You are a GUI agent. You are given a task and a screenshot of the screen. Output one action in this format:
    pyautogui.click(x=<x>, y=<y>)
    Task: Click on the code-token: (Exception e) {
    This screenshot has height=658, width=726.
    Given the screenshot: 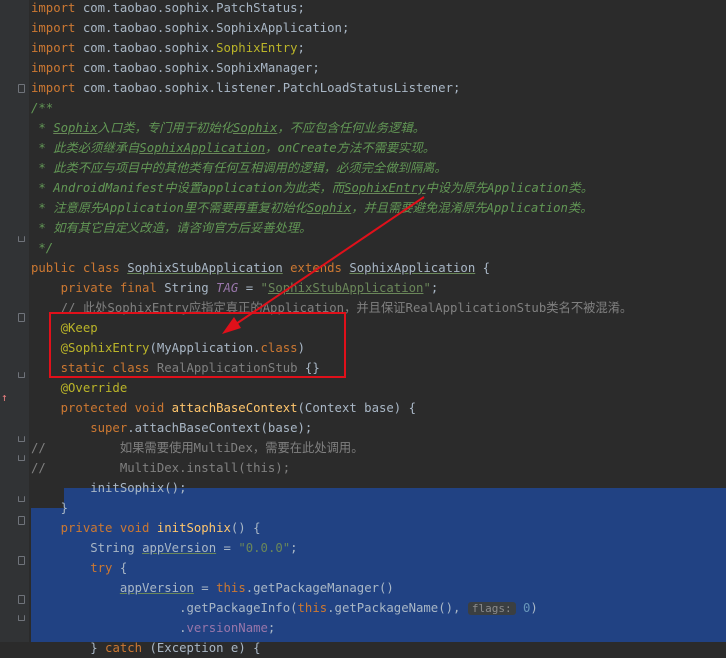 What is the action you would take?
    pyautogui.click(x=201, y=648)
    